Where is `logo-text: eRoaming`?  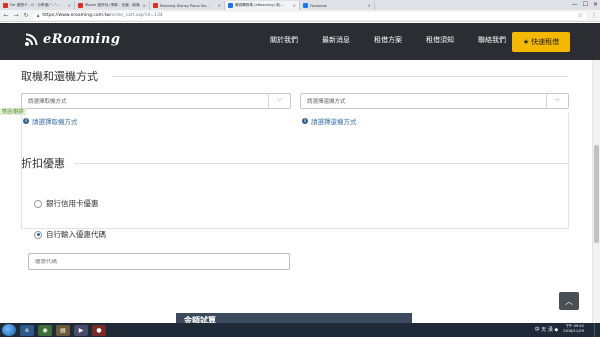 logo-text: eRoaming is located at coordinates (82, 39).